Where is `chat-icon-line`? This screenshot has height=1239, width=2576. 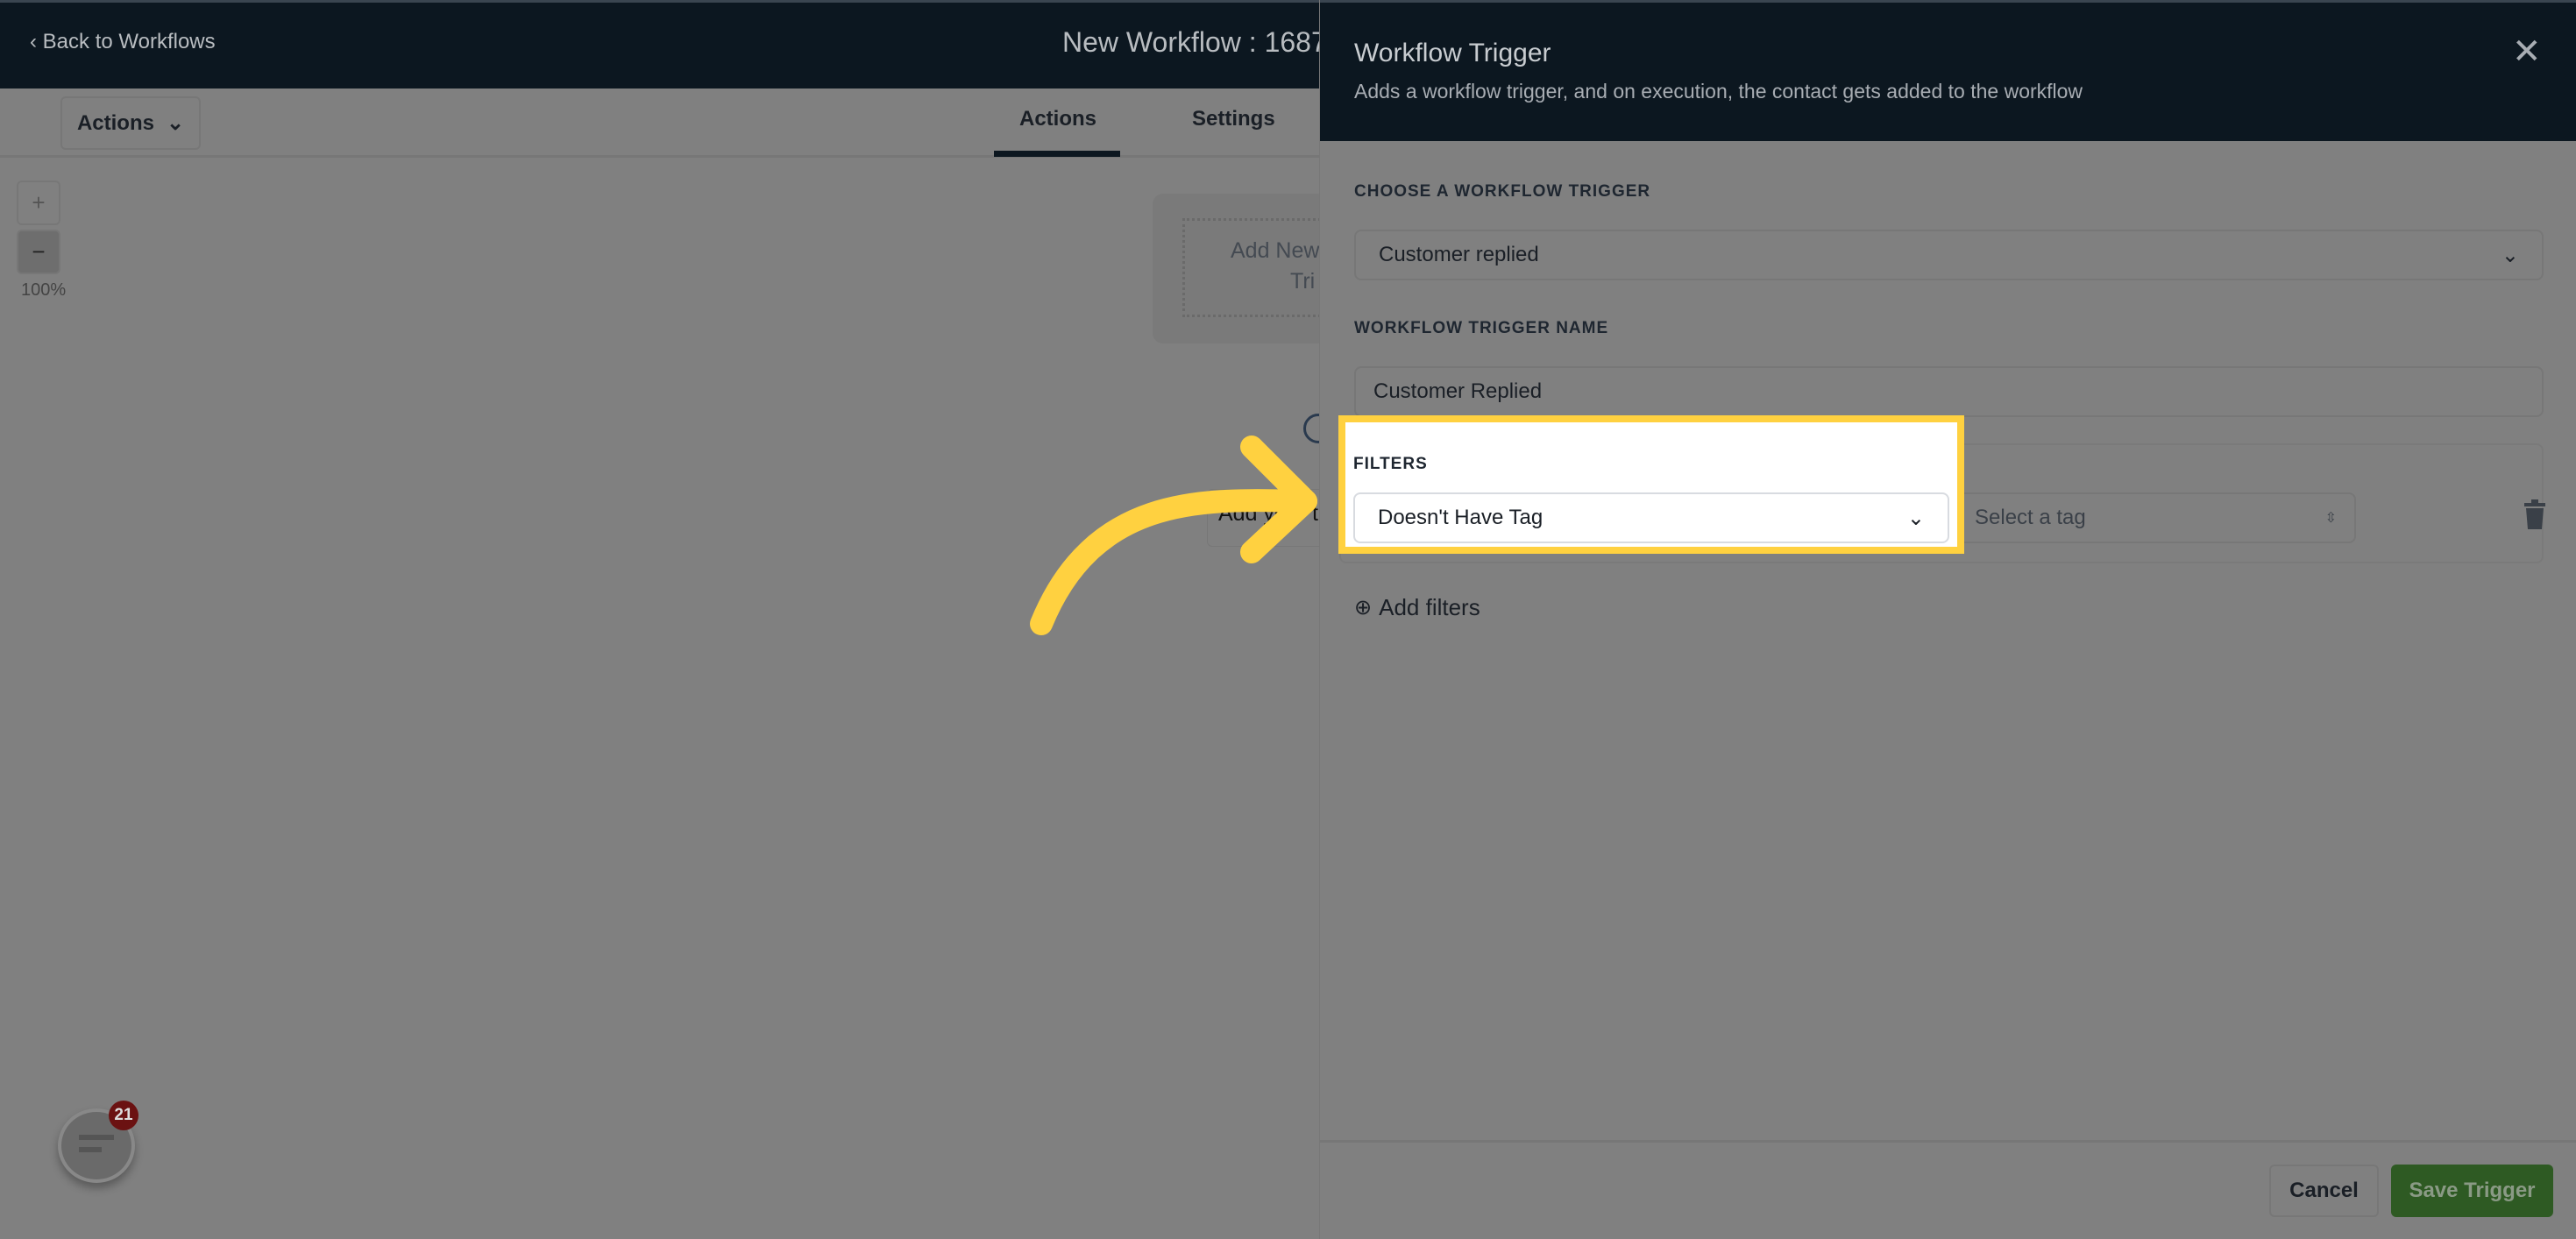
chat-icon-line is located at coordinates (90, 1149).